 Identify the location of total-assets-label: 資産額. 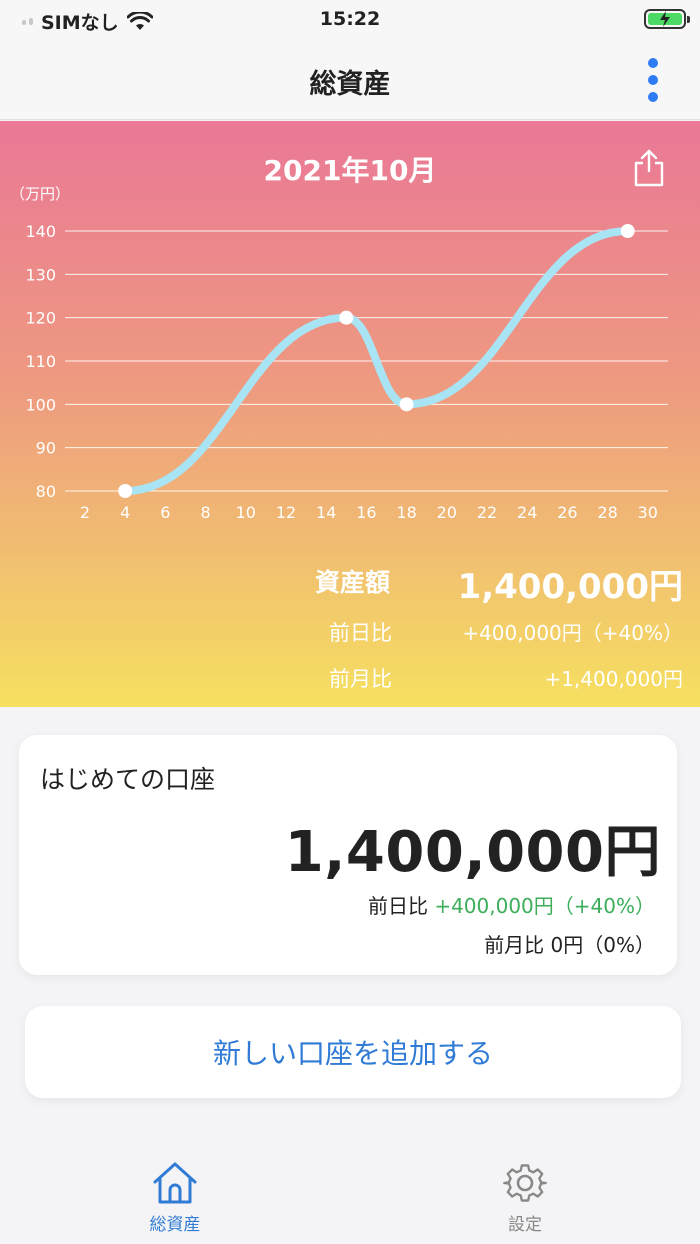
(352, 582).